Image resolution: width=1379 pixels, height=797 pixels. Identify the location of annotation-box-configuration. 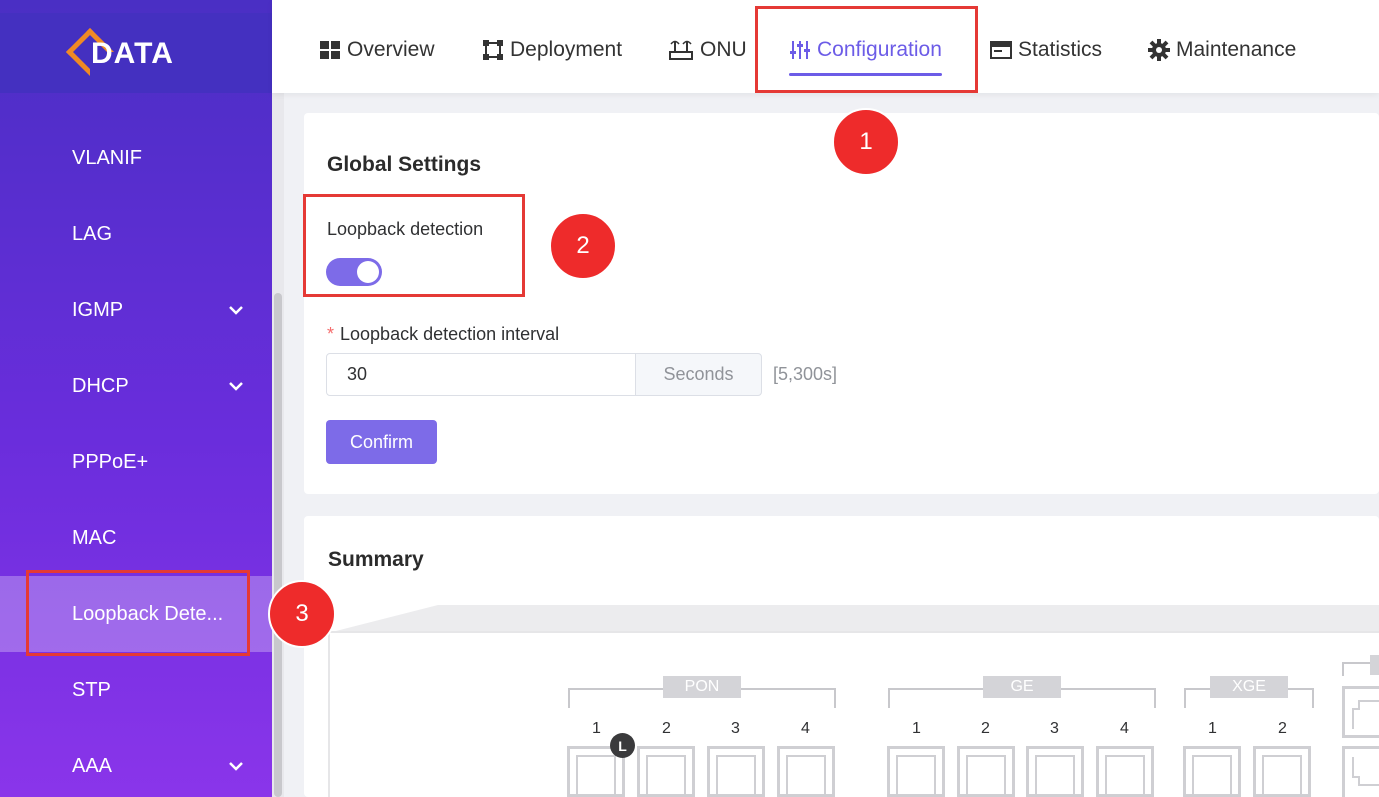
(866, 49).